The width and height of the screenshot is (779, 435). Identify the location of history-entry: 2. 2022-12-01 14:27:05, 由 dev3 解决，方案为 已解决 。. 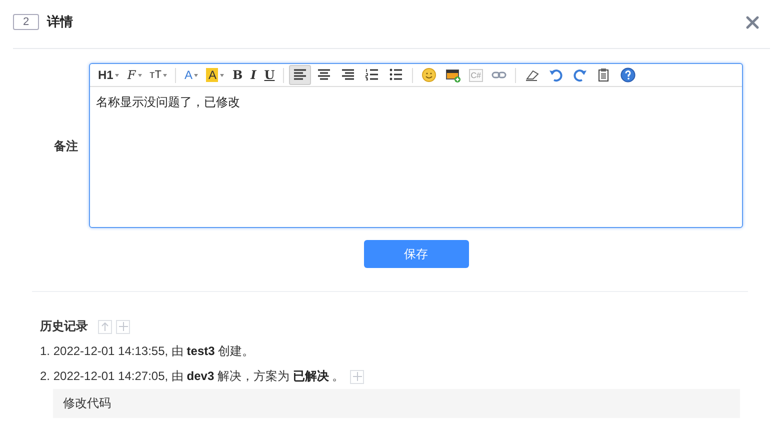
(192, 376).